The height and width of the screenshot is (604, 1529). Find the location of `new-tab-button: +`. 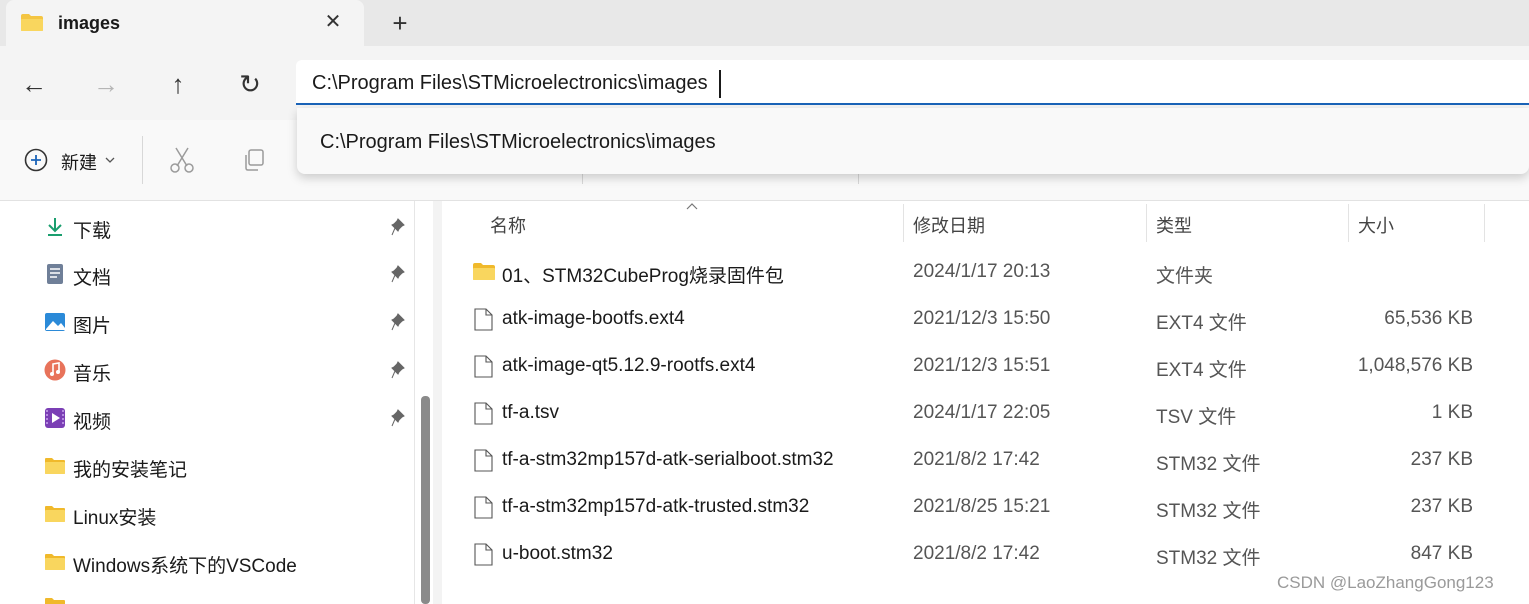

new-tab-button: + is located at coordinates (400, 23).